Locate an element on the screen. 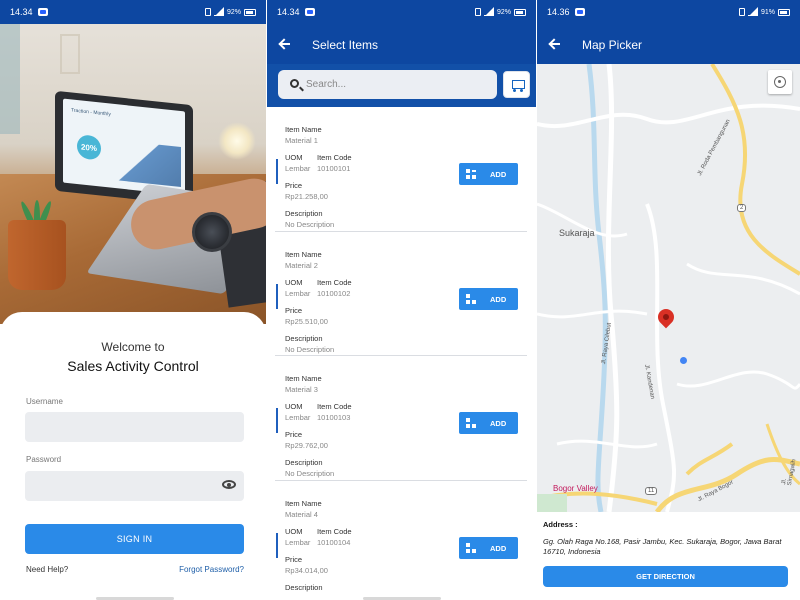 The height and width of the screenshot is (600, 800). price-value: Rp29.762,00 is located at coordinates (306, 445).